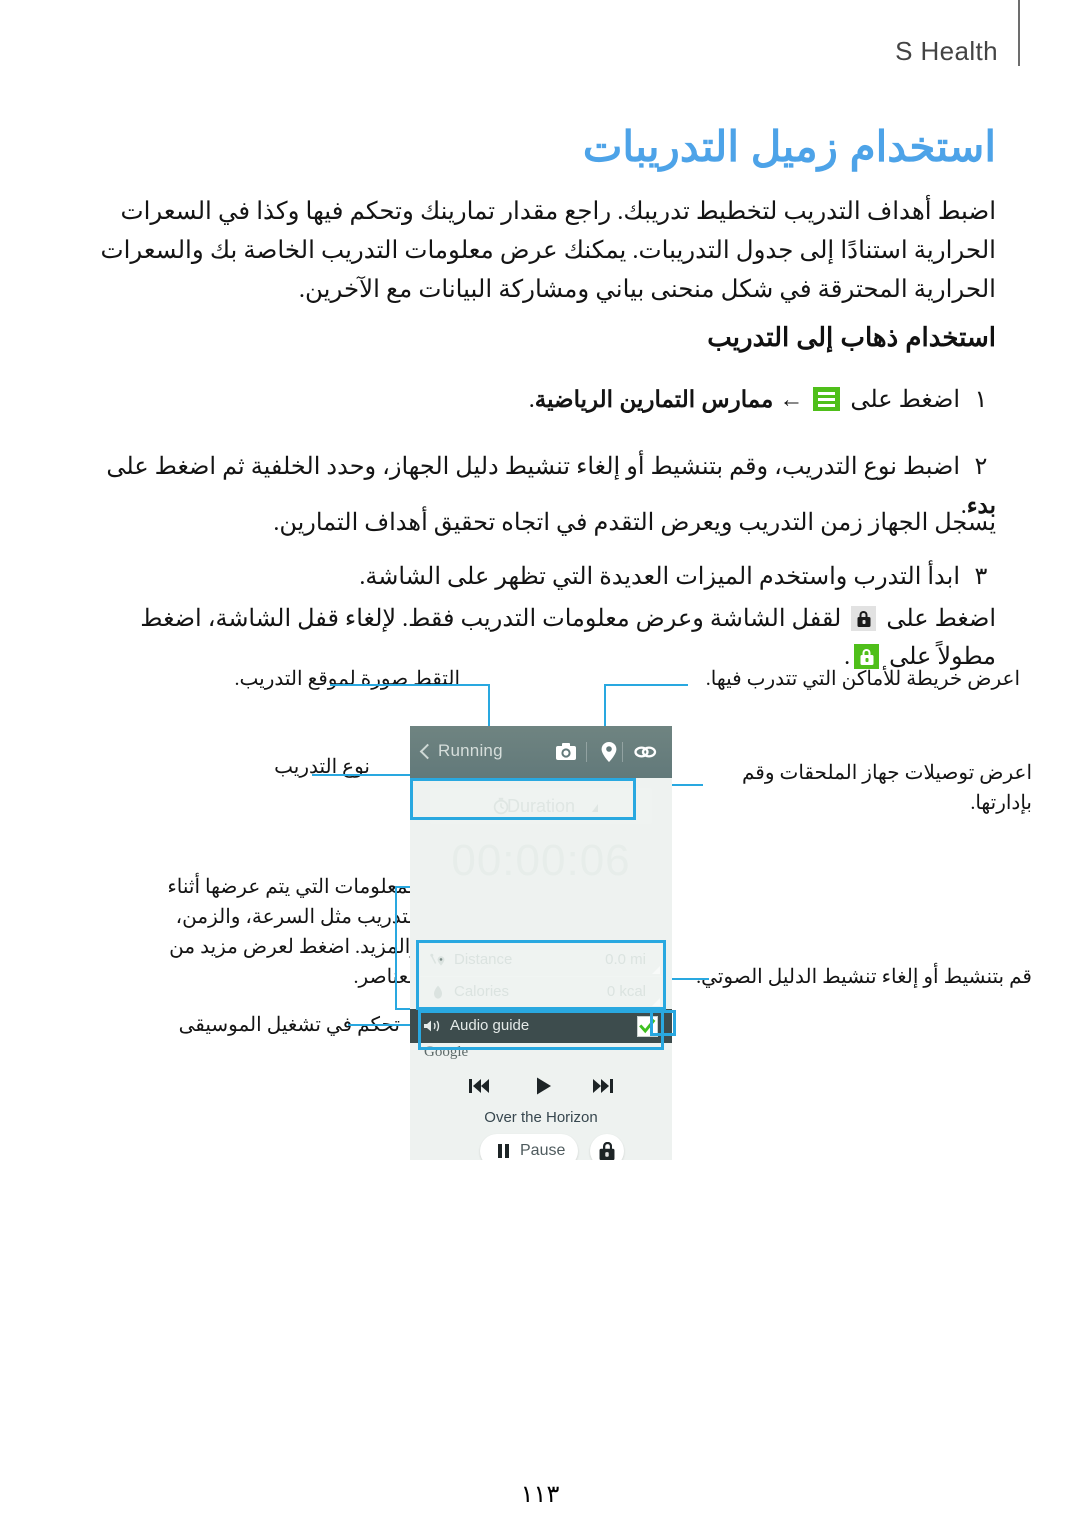  What do you see at coordinates (566, 752) in the screenshot?
I see `camera-icon` at bounding box center [566, 752].